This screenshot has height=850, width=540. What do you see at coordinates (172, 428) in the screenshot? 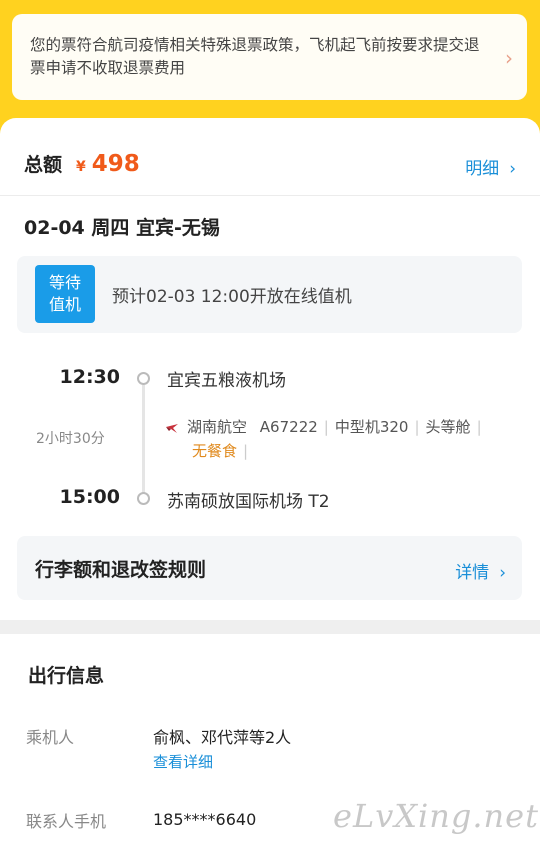
I see `airline-logo-icon` at bounding box center [172, 428].